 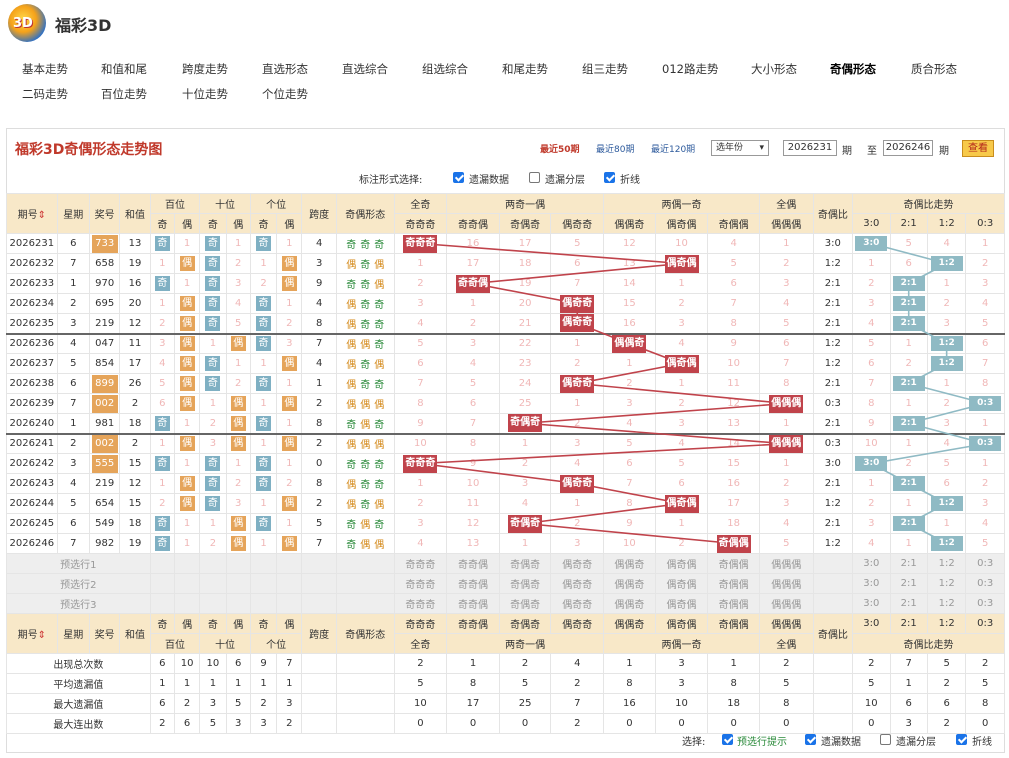 What do you see at coordinates (205, 94) in the screenshot?
I see `nav-item: 十位走势` at bounding box center [205, 94].